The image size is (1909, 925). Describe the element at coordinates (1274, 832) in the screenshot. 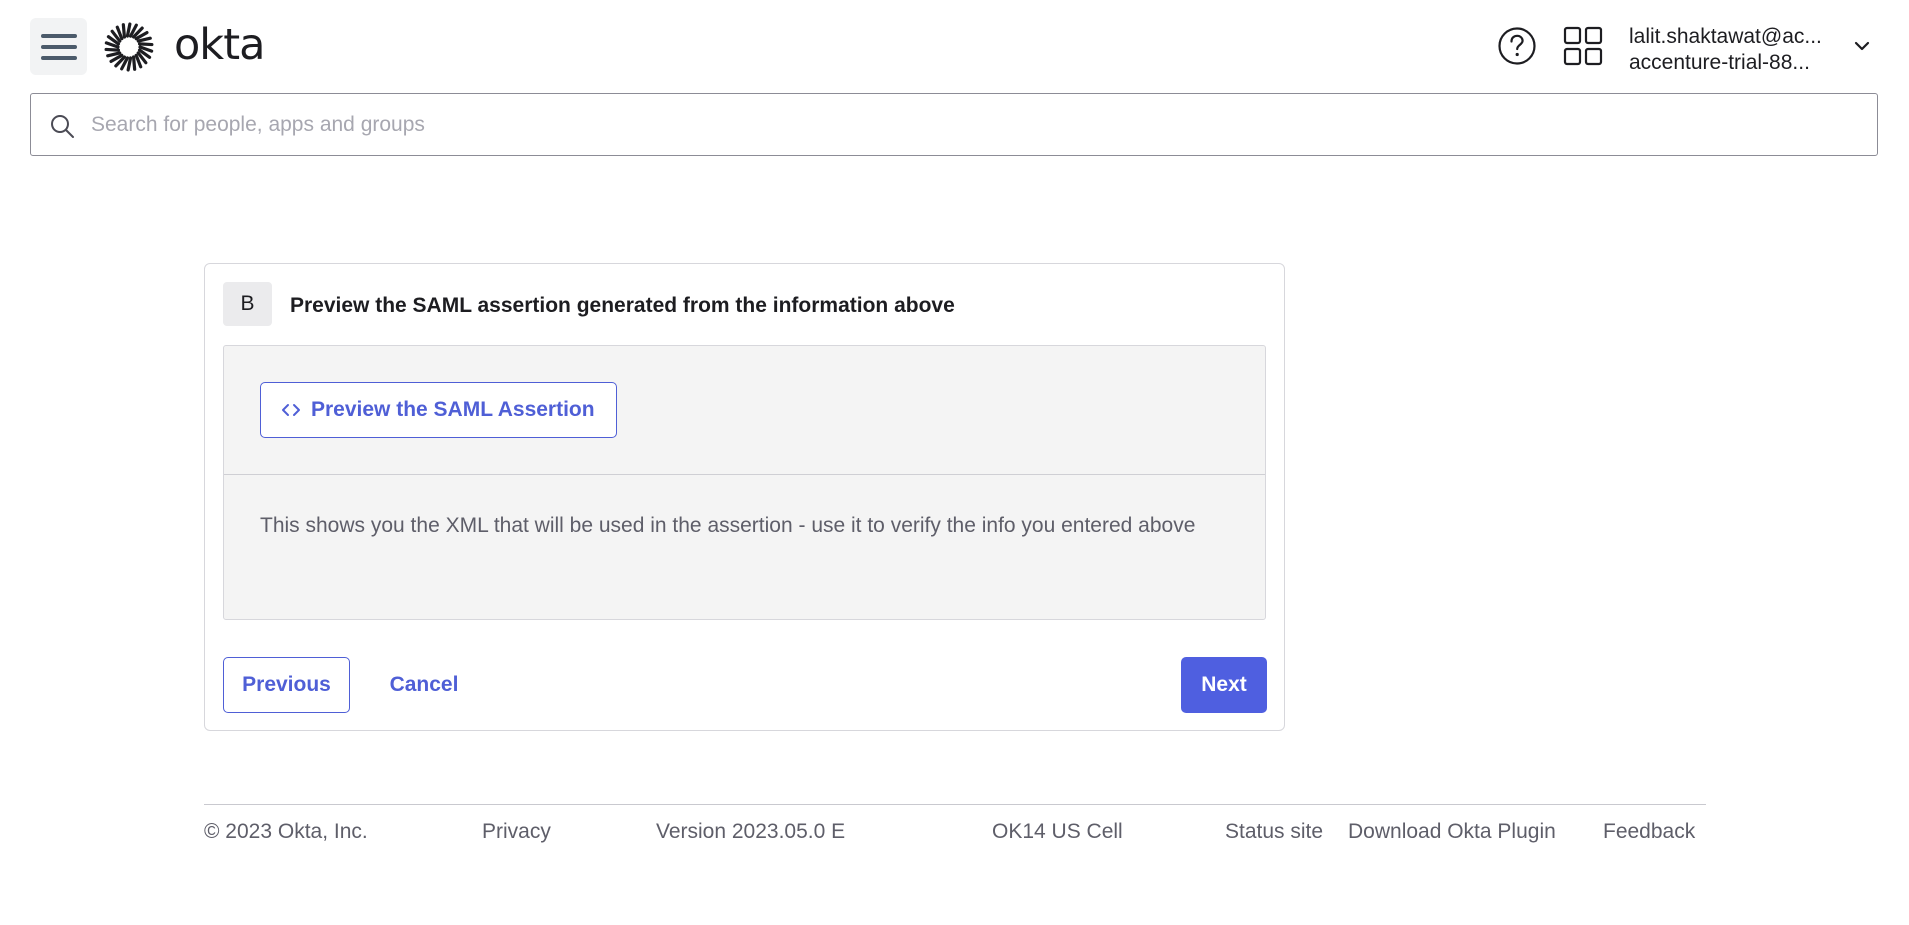

I see `footer-status-site-link: Status site` at that location.